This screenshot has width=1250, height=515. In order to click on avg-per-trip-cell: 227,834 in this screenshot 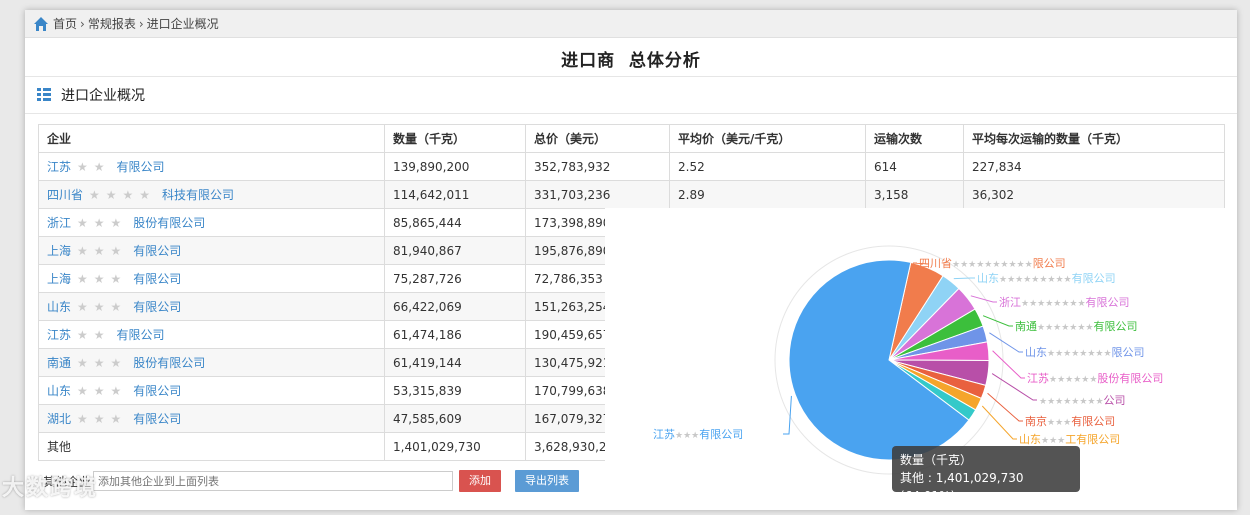, I will do `click(1094, 166)`.